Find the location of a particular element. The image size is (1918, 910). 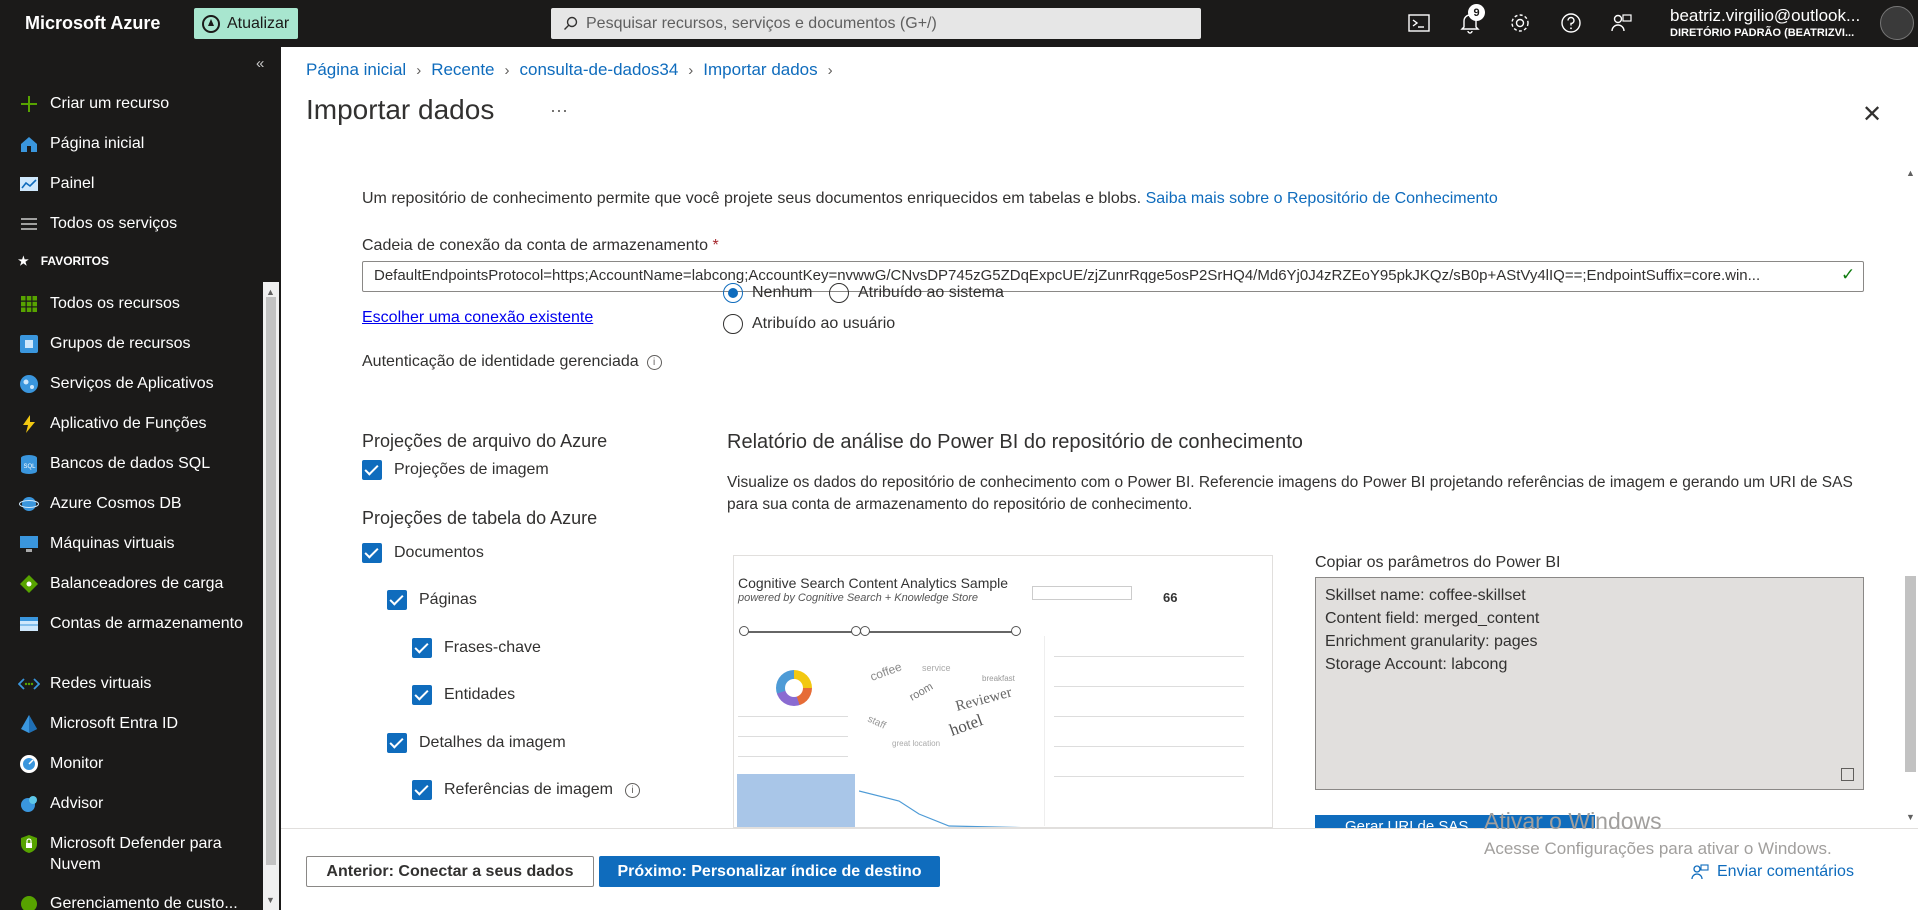

radio-user-assigned: Atribuído ao usuário is located at coordinates (809, 324).